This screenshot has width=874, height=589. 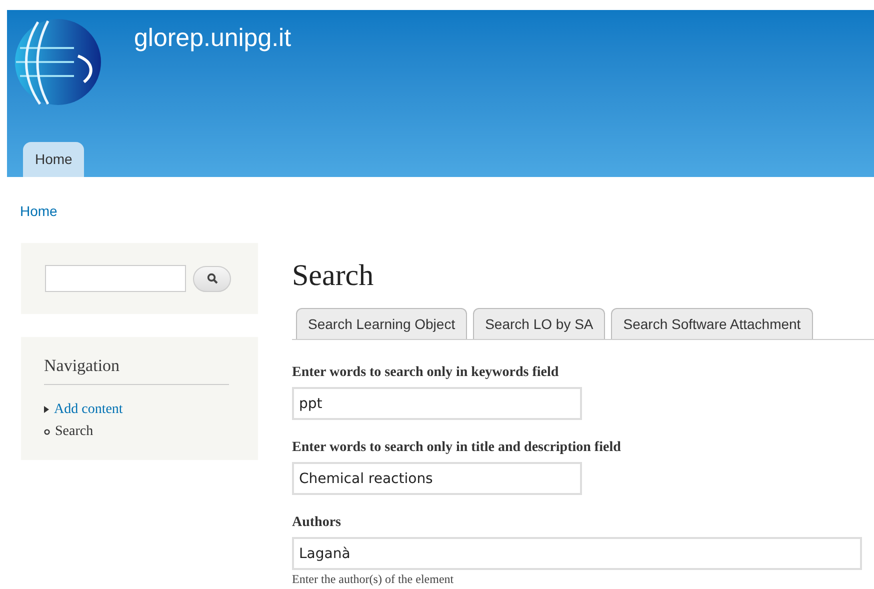 I want to click on text-field: Laganà, so click(x=577, y=553).